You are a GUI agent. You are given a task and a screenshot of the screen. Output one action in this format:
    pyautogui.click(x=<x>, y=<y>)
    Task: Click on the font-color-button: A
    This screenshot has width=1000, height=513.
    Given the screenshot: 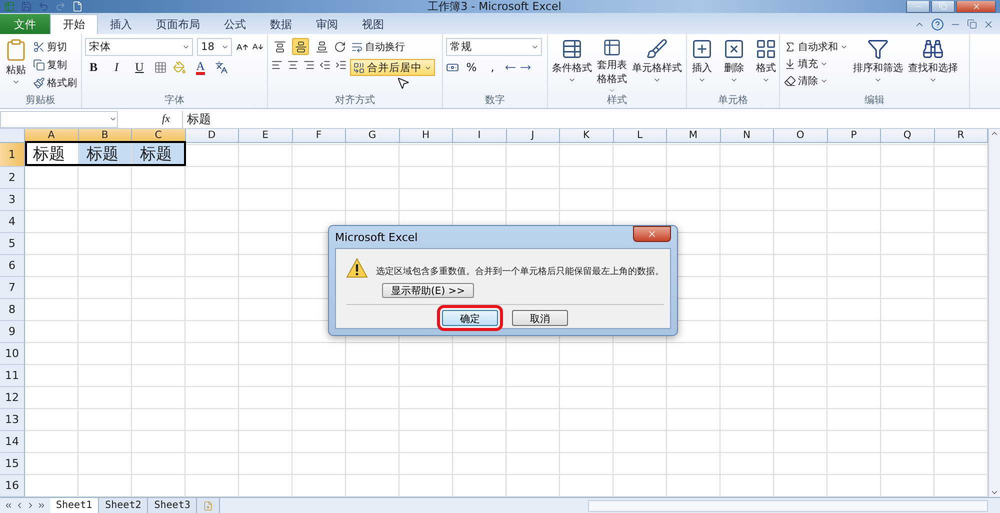 What is the action you would take?
    pyautogui.click(x=200, y=67)
    